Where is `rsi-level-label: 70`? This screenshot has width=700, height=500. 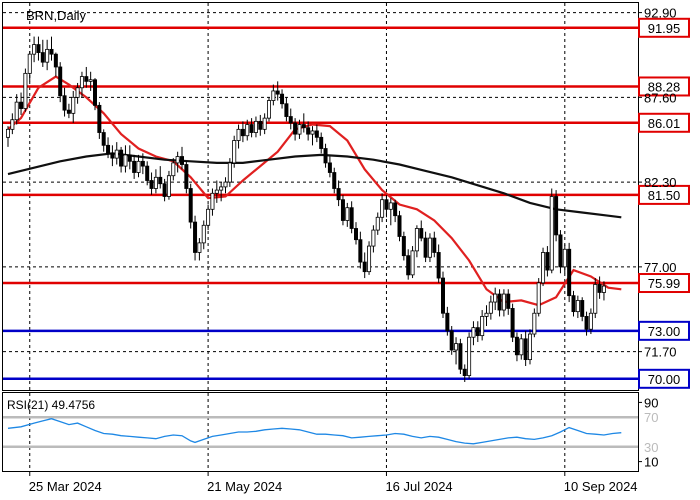 rsi-level-label: 70 is located at coordinates (651, 417).